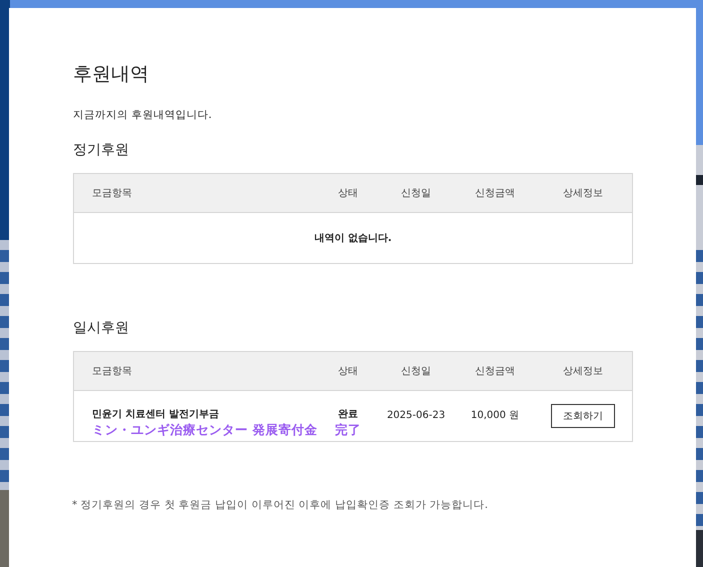  Describe the element at coordinates (155, 415) in the screenshot. I see `table-cell: 민윤기 치료센터 발전기부금` at that location.